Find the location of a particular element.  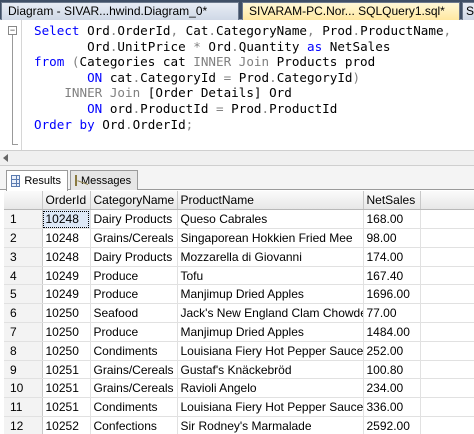

tab-sql-query: SIVARAM-PC.Nor... SQLQuery1.sql* is located at coordinates (351, 11).